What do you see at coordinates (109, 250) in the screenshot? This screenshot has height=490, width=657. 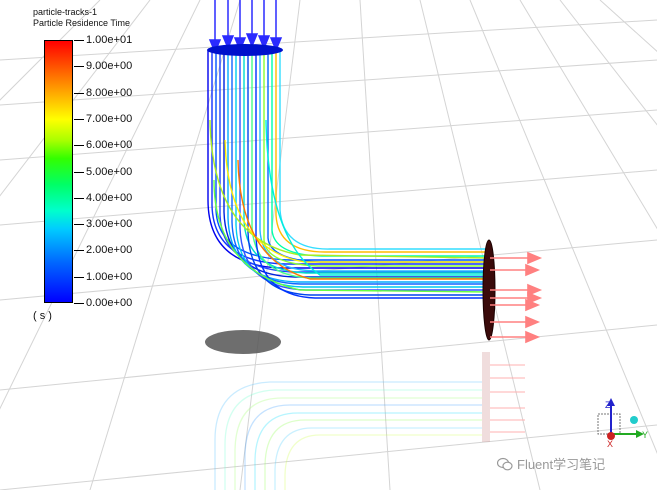 I see `colorbar-tick-label: 2.00e+00` at bounding box center [109, 250].